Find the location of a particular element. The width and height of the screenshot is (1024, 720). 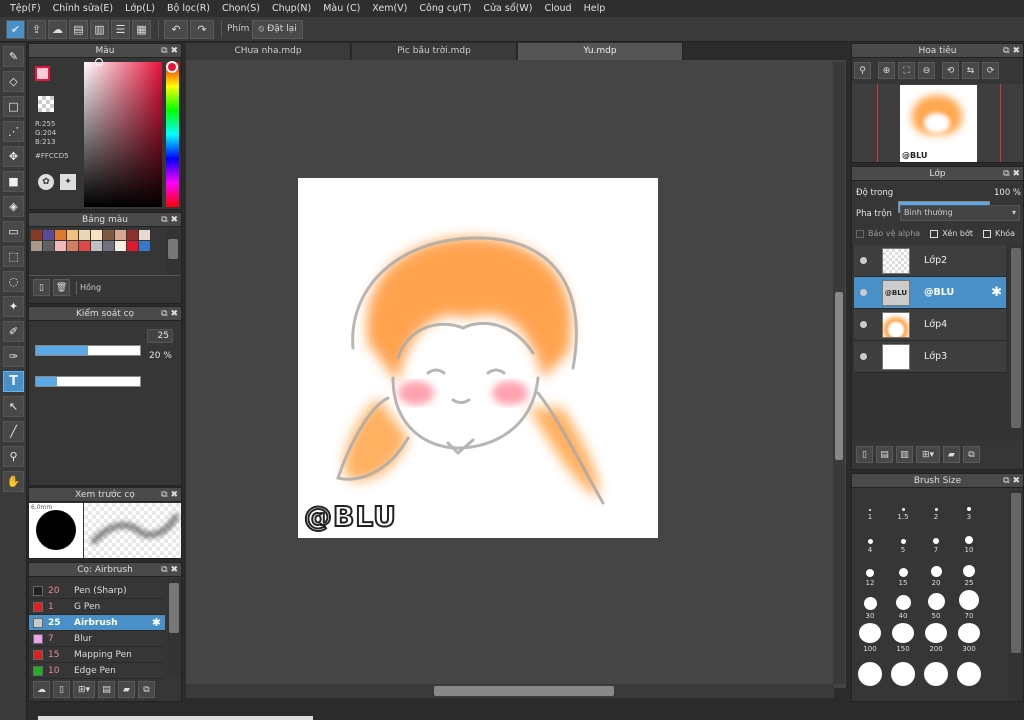

add-layer-menu-icon: ⊞▾ is located at coordinates (928, 454).